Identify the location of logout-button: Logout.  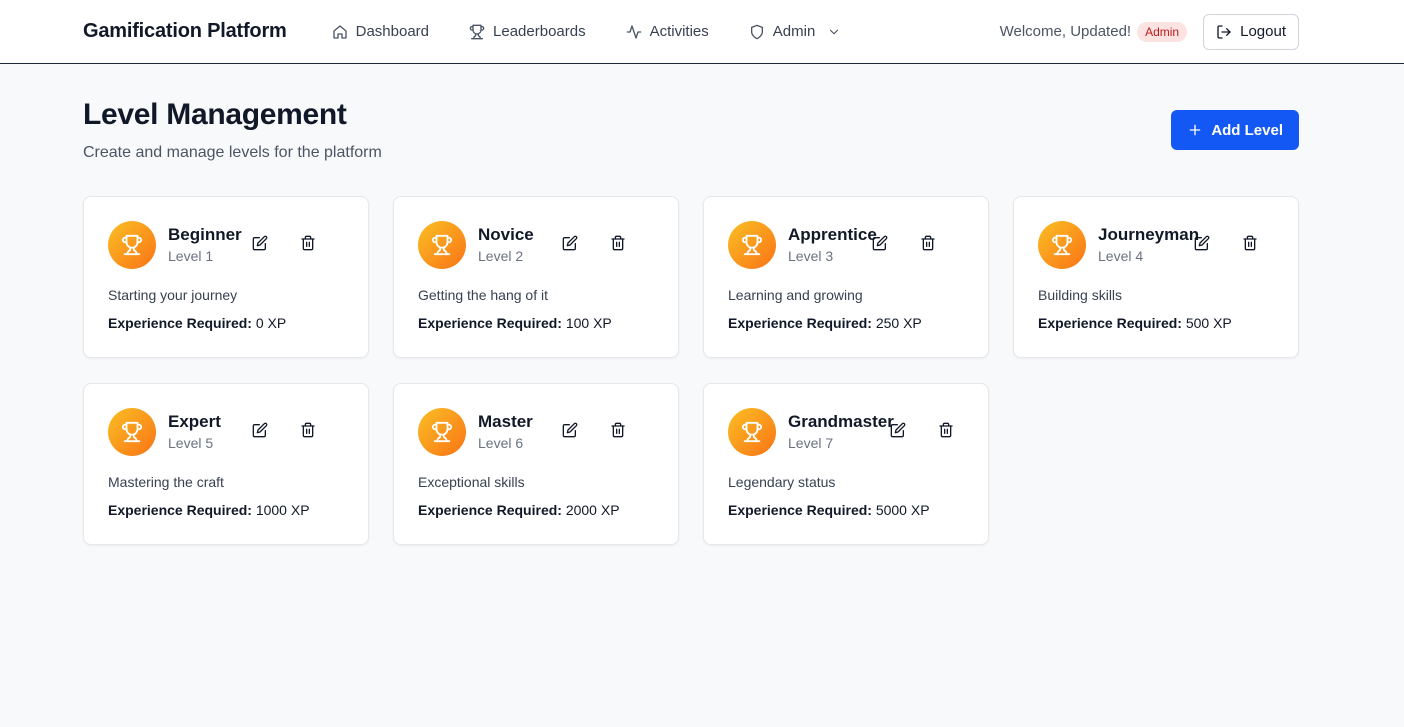
(1251, 31).